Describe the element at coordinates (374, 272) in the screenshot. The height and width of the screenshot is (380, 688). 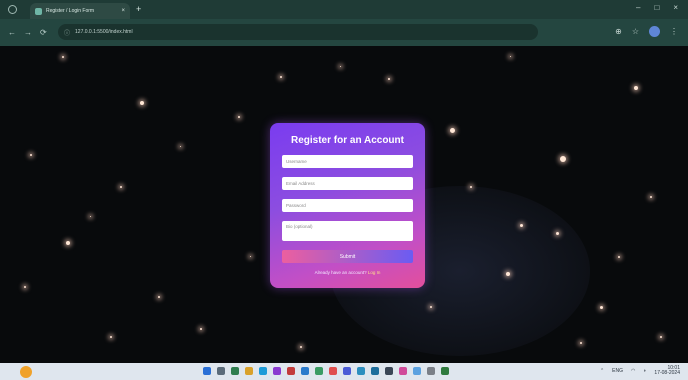
I see `login-link: Log In` at that location.